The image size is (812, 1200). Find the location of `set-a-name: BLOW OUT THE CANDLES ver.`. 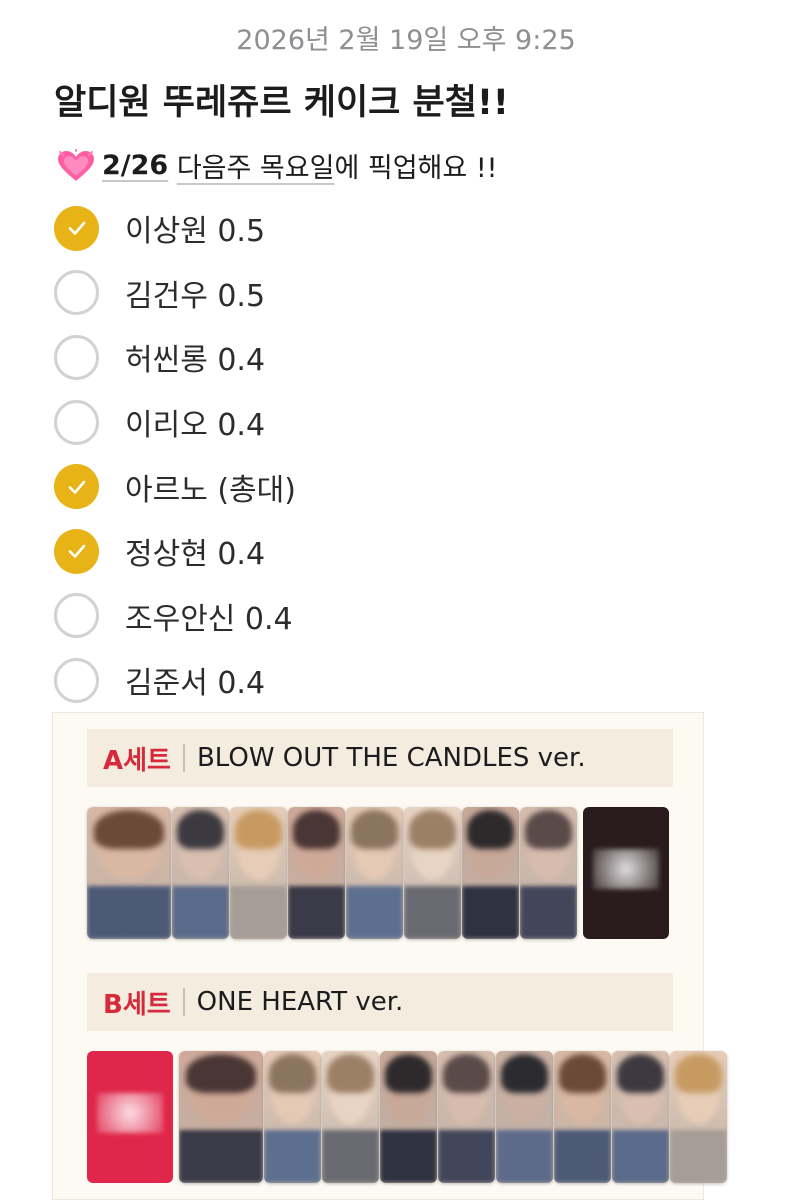

set-a-name: BLOW OUT THE CANDLES ver. is located at coordinates (391, 758).